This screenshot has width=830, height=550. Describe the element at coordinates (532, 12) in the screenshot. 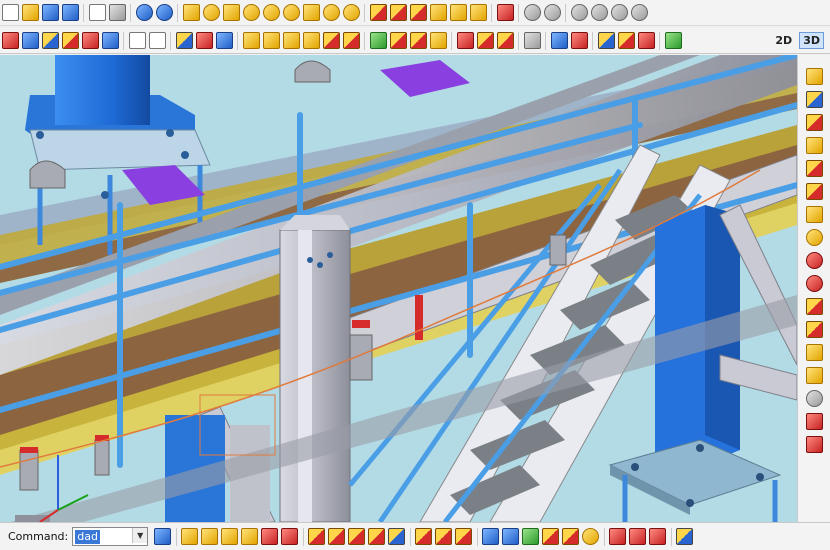

I see `zoom-extents-icon` at that location.